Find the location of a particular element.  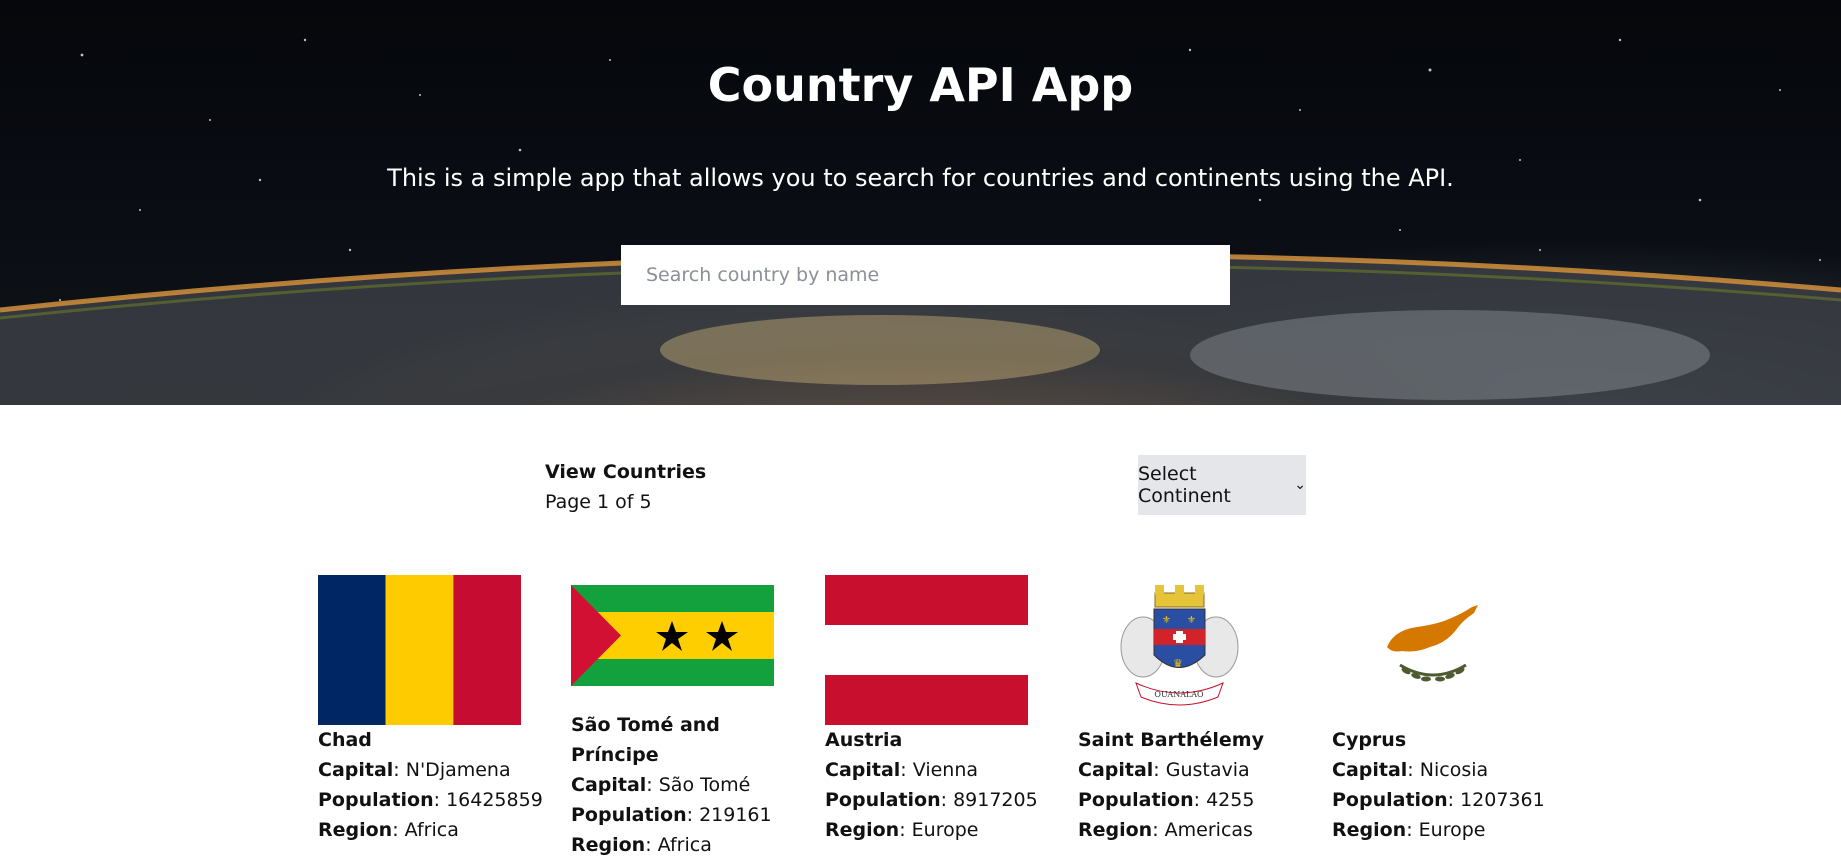

country-region: Region: Americas is located at coordinates (1165, 830).